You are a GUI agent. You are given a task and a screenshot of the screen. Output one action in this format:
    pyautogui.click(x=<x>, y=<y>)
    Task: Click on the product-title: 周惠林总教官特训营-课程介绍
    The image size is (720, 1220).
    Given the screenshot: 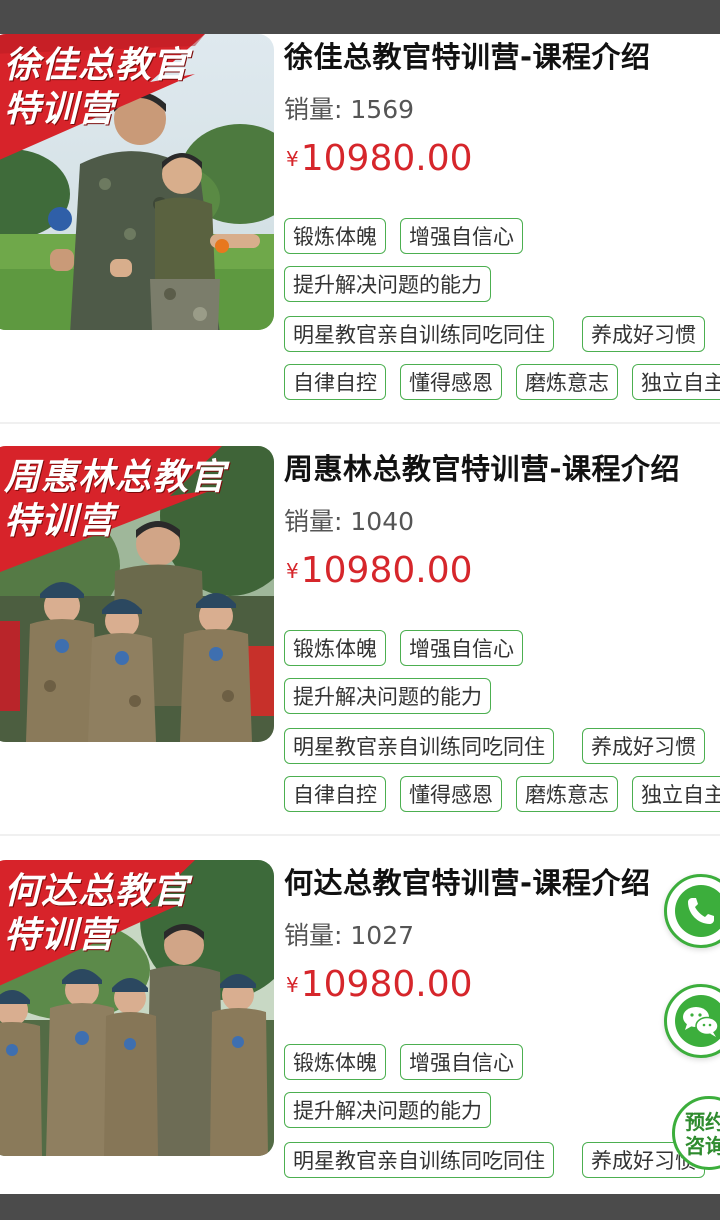 What is the action you would take?
    pyautogui.click(x=482, y=467)
    